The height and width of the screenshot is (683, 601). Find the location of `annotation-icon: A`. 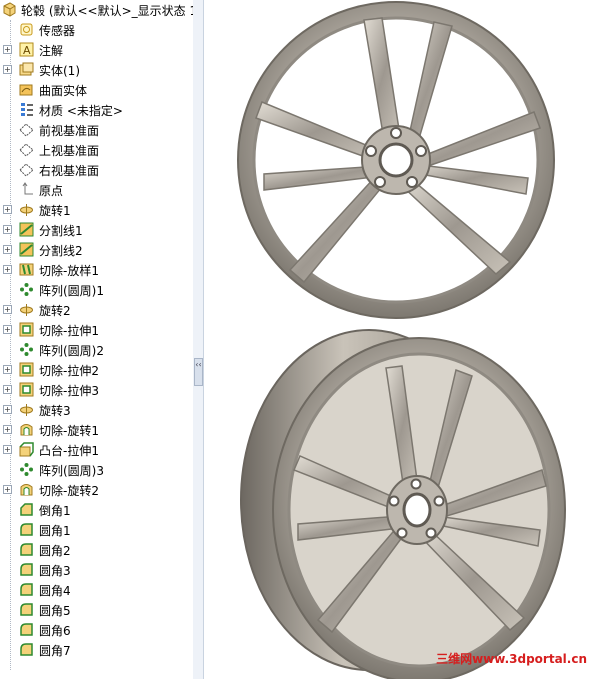

annotation-icon: A is located at coordinates (26, 49).